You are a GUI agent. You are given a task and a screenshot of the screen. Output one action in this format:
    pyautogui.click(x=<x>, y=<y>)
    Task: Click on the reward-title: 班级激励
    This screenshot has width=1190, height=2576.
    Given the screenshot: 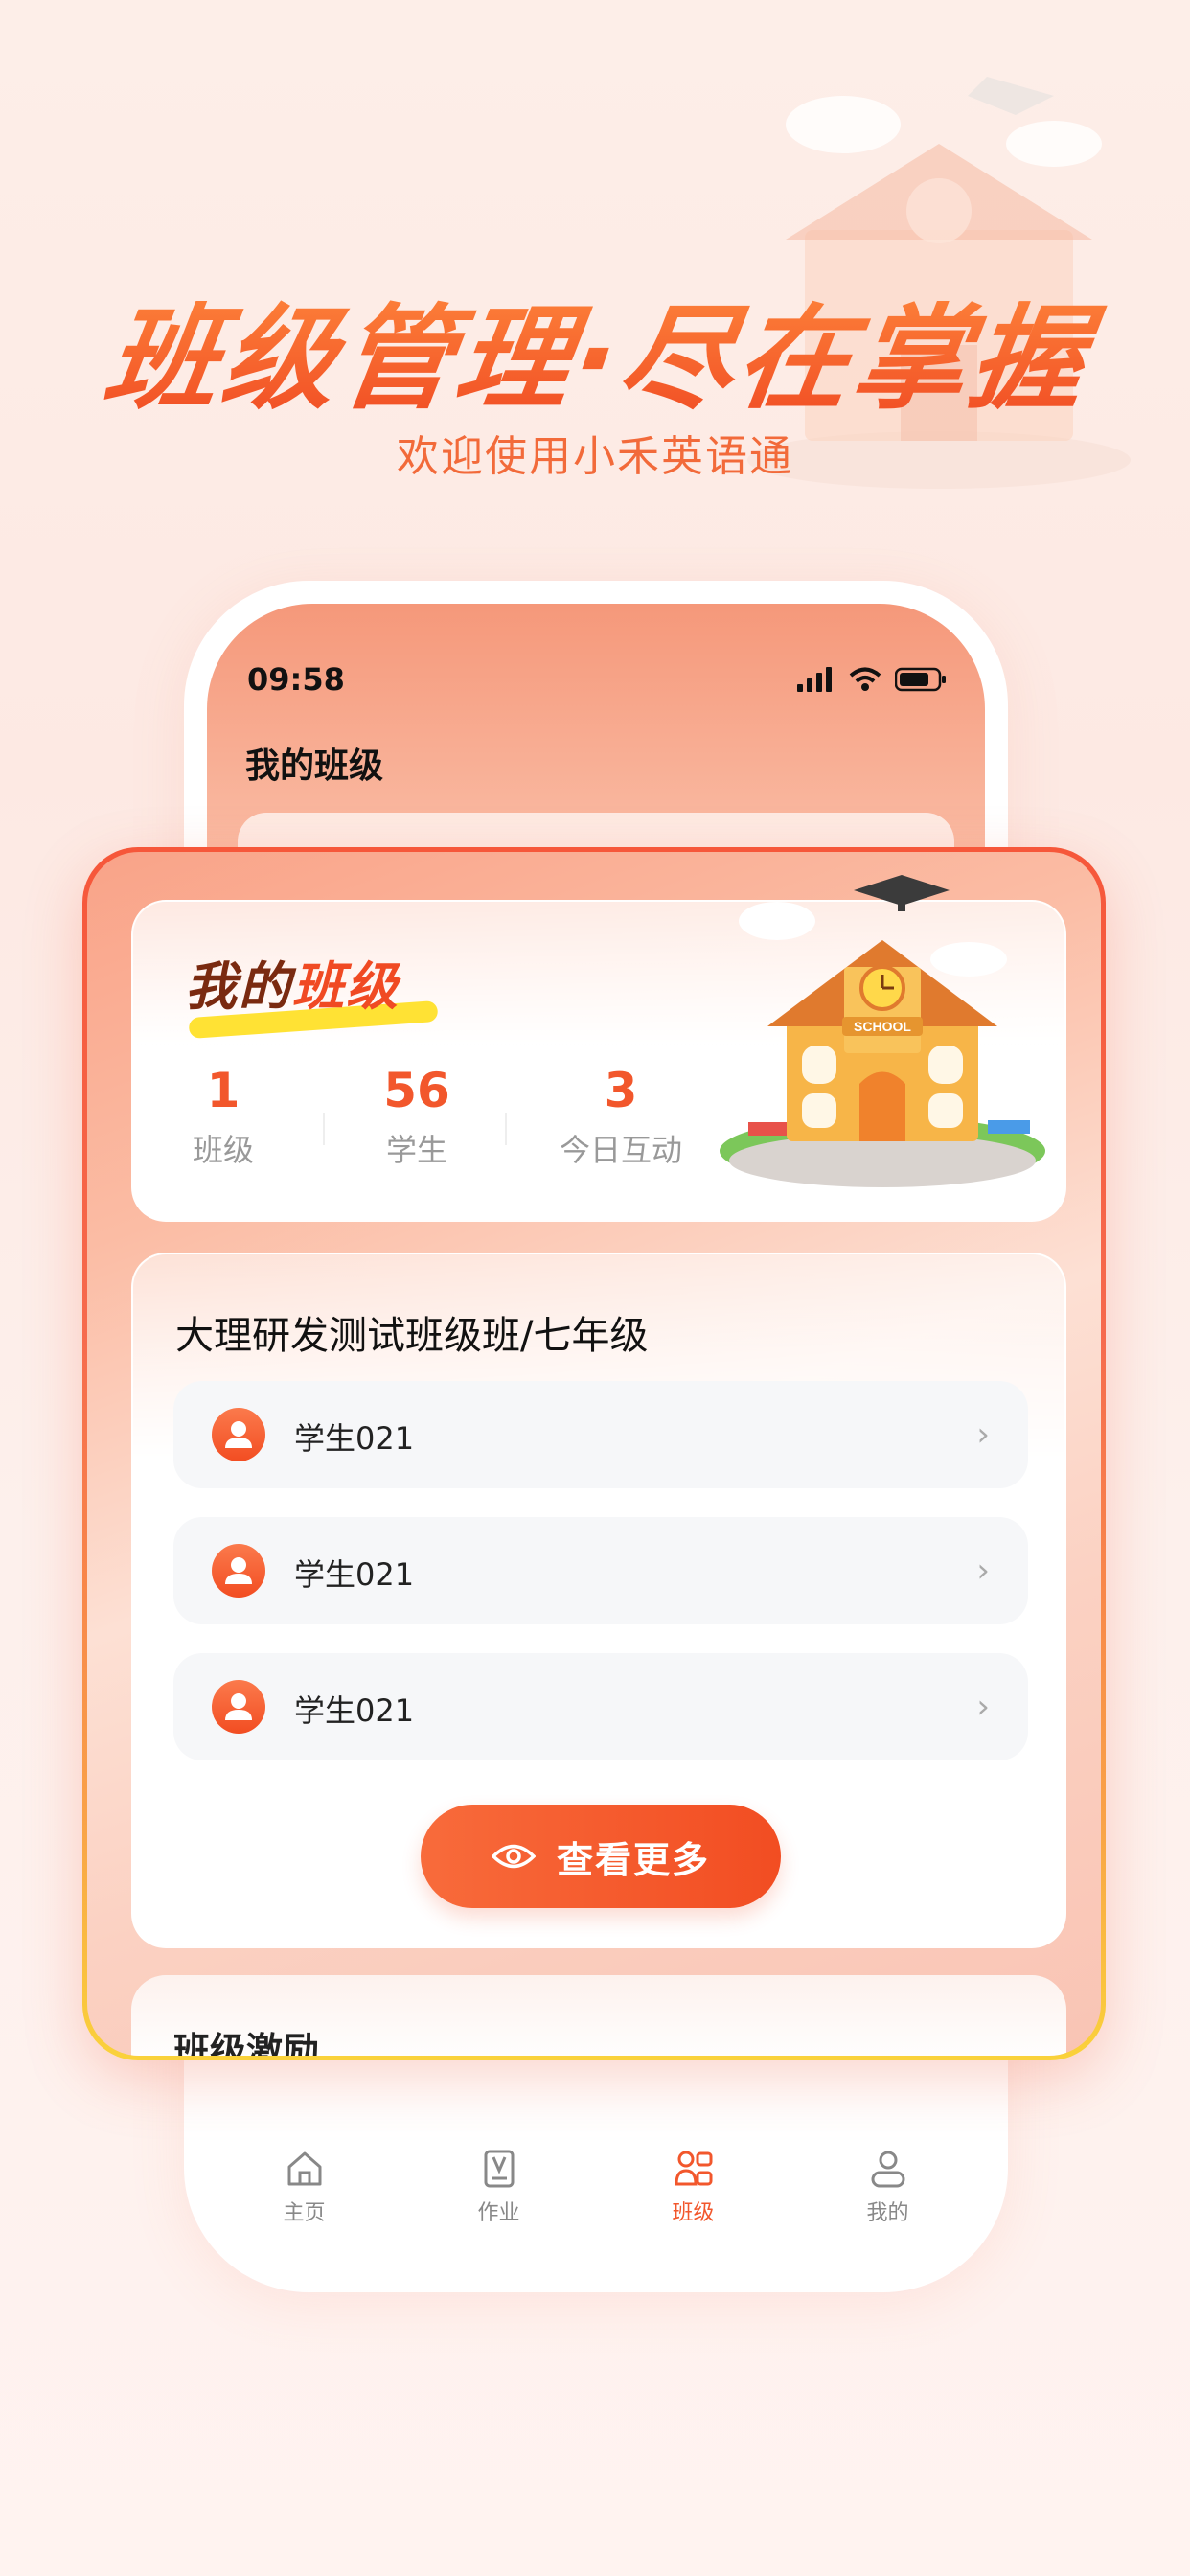 What is the action you would take?
    pyautogui.click(x=247, y=2043)
    